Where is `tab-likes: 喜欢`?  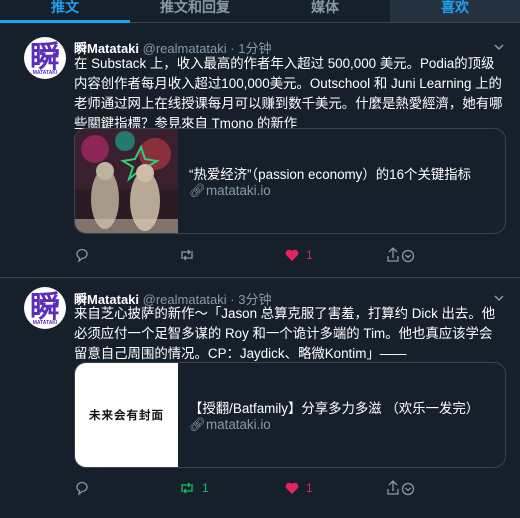
tab-likes: 喜欢 is located at coordinates (455, 11).